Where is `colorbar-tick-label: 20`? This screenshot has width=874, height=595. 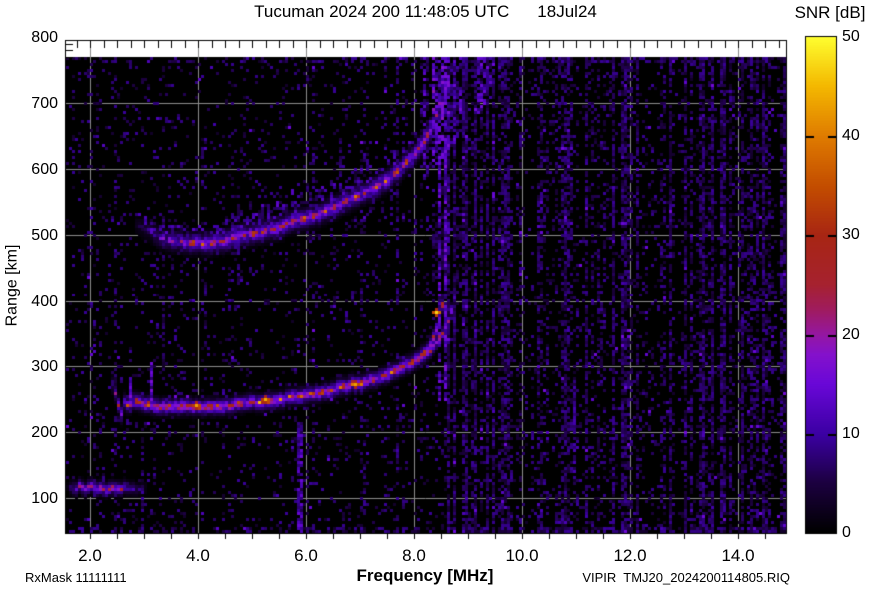 colorbar-tick-label: 20 is located at coordinates (851, 334).